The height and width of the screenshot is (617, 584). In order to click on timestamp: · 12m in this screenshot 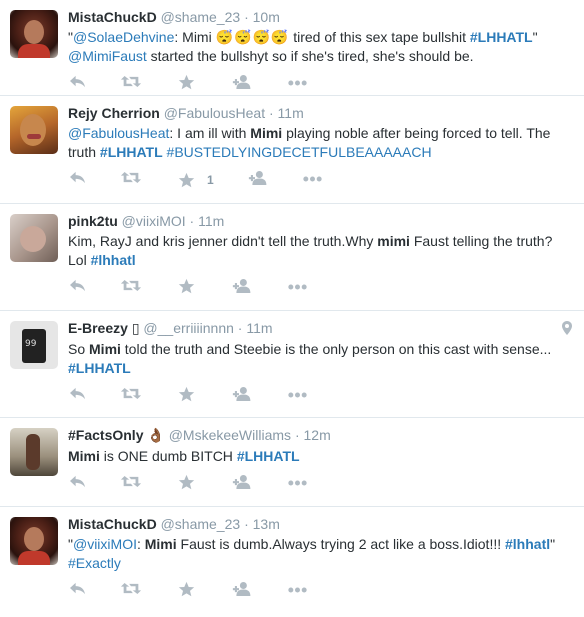, I will do `click(313, 435)`.